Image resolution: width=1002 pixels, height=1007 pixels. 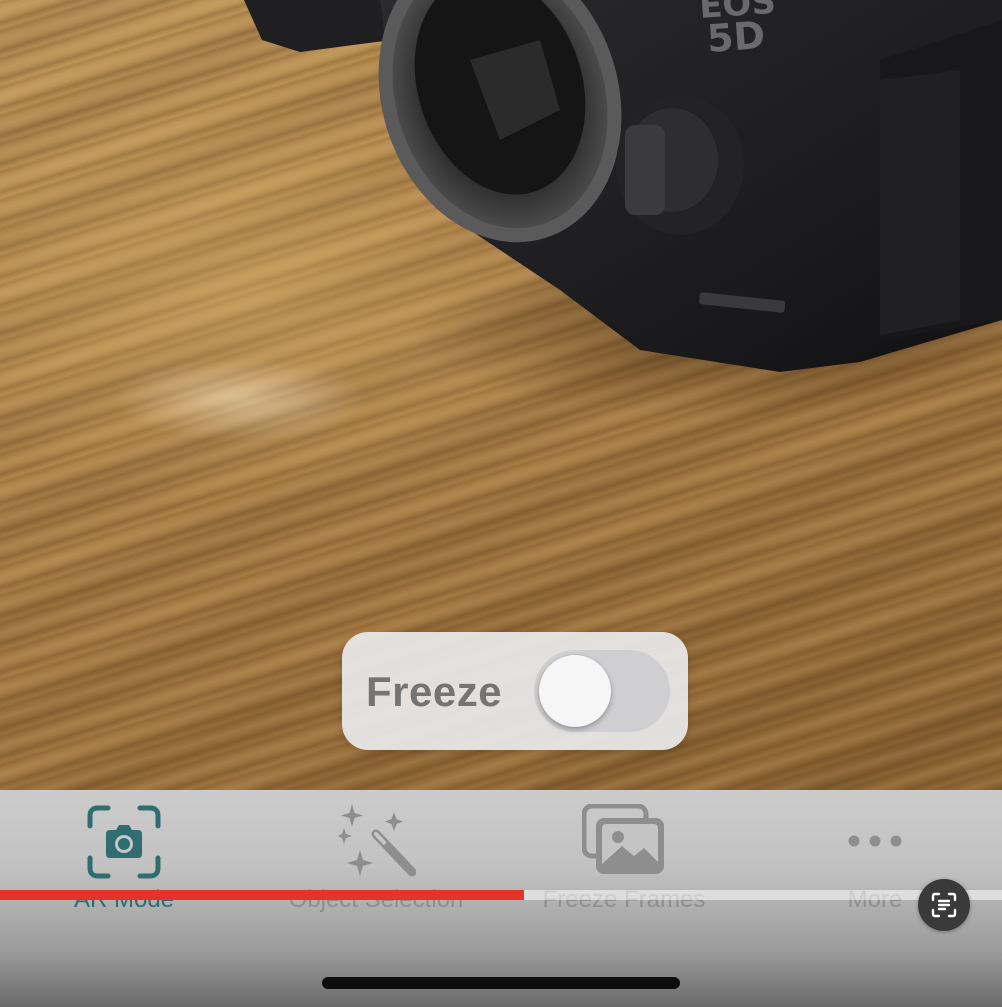 I want to click on toggle-knob, so click(x=575, y=691).